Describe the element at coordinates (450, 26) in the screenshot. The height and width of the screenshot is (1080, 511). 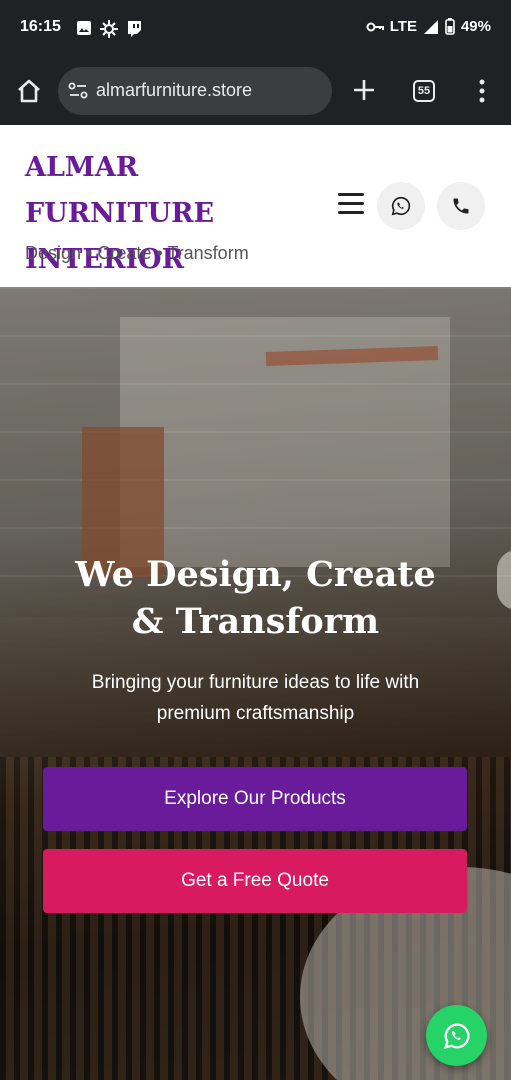
I see `battery-icon` at that location.